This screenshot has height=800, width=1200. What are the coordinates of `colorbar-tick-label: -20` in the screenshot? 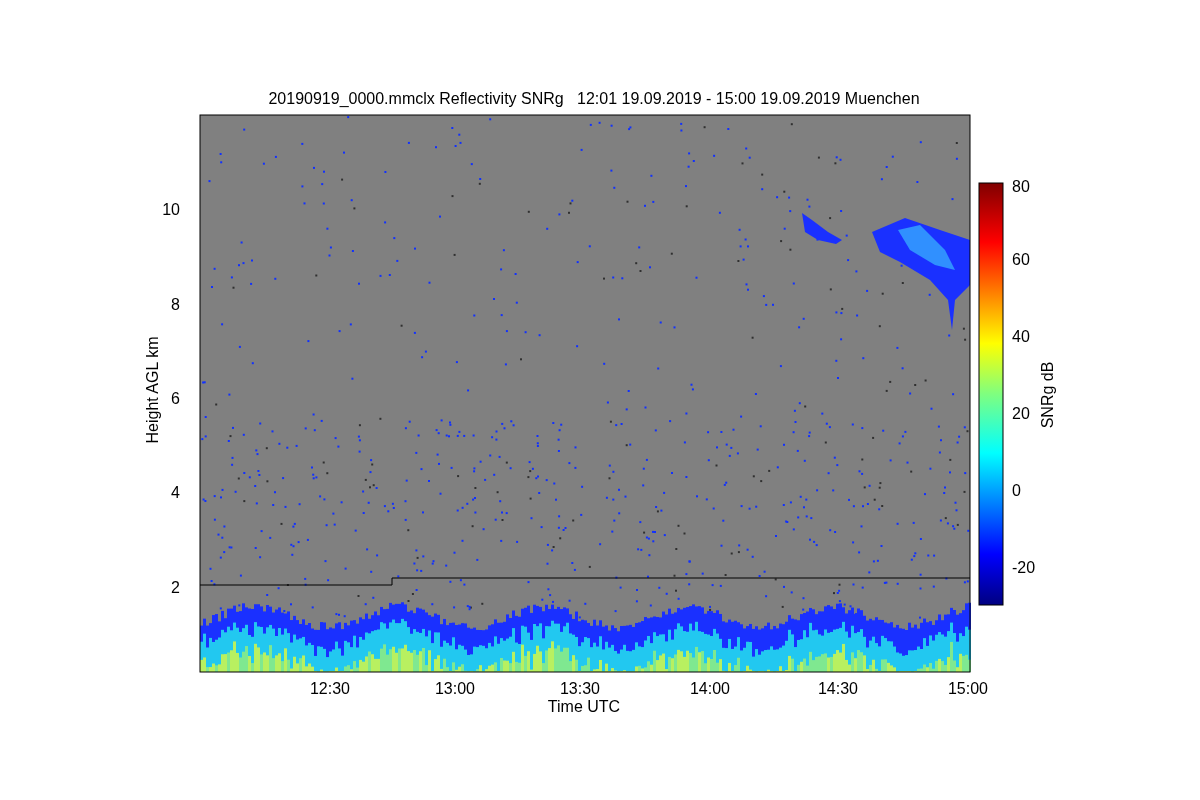 It's located at (1024, 567).